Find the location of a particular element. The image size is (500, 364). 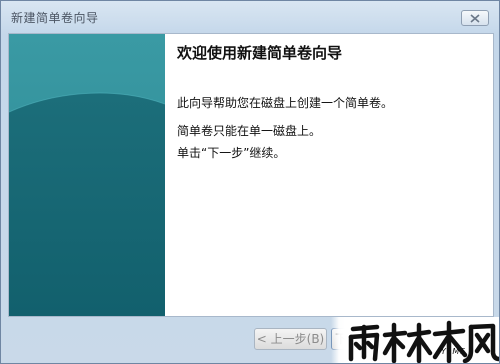

window-title: 新建简单卷向导 is located at coordinates (55, 18).